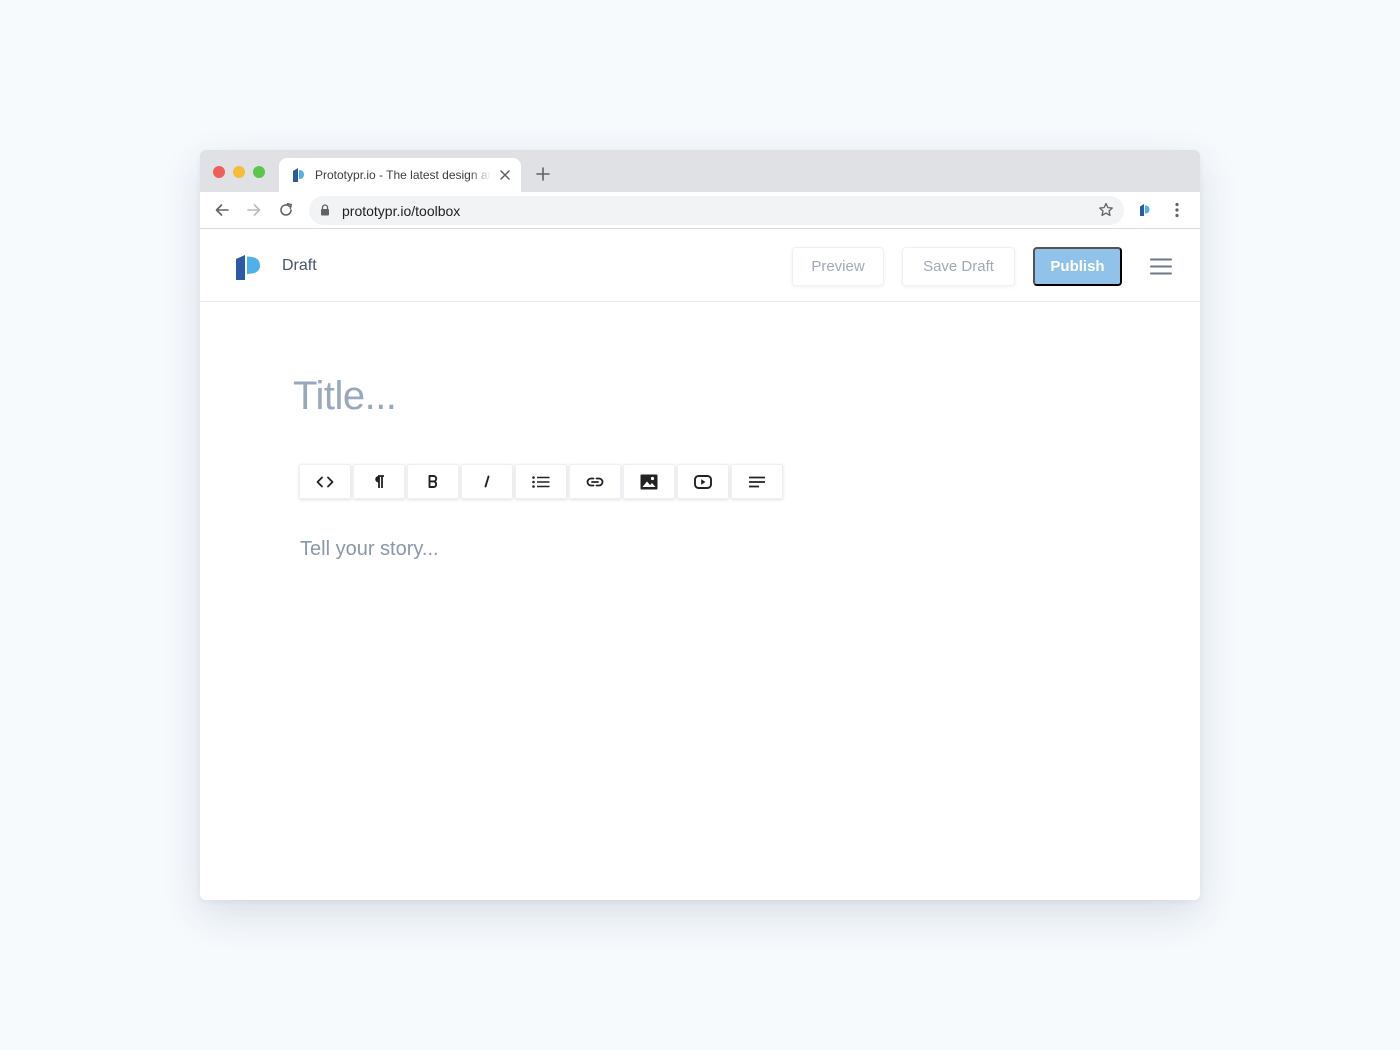 The height and width of the screenshot is (1050, 1400). I want to click on draft-status-label: Draft, so click(299, 265).